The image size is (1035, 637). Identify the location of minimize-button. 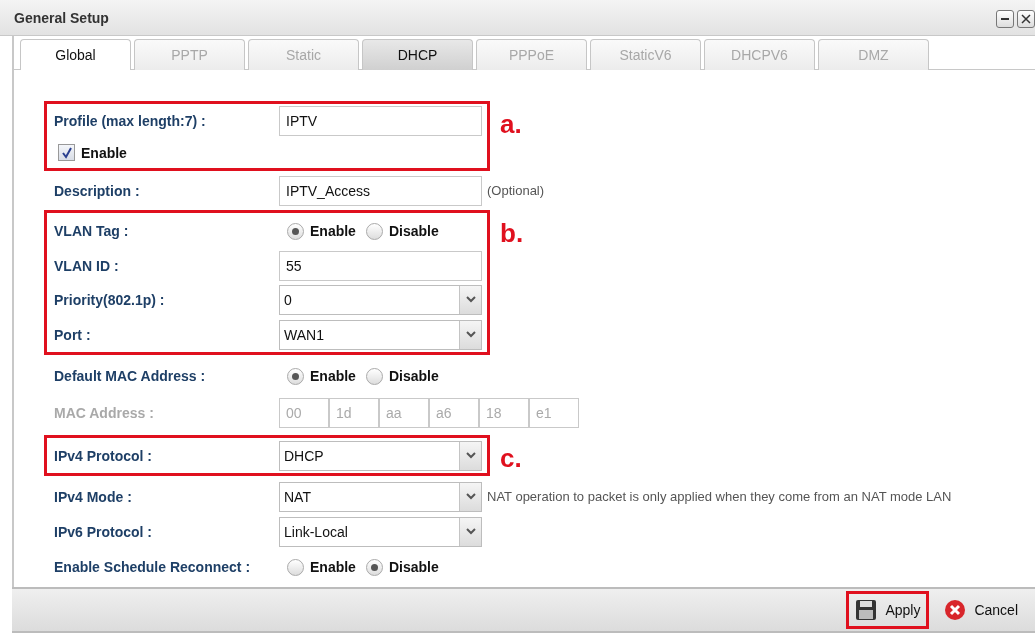
(1005, 19).